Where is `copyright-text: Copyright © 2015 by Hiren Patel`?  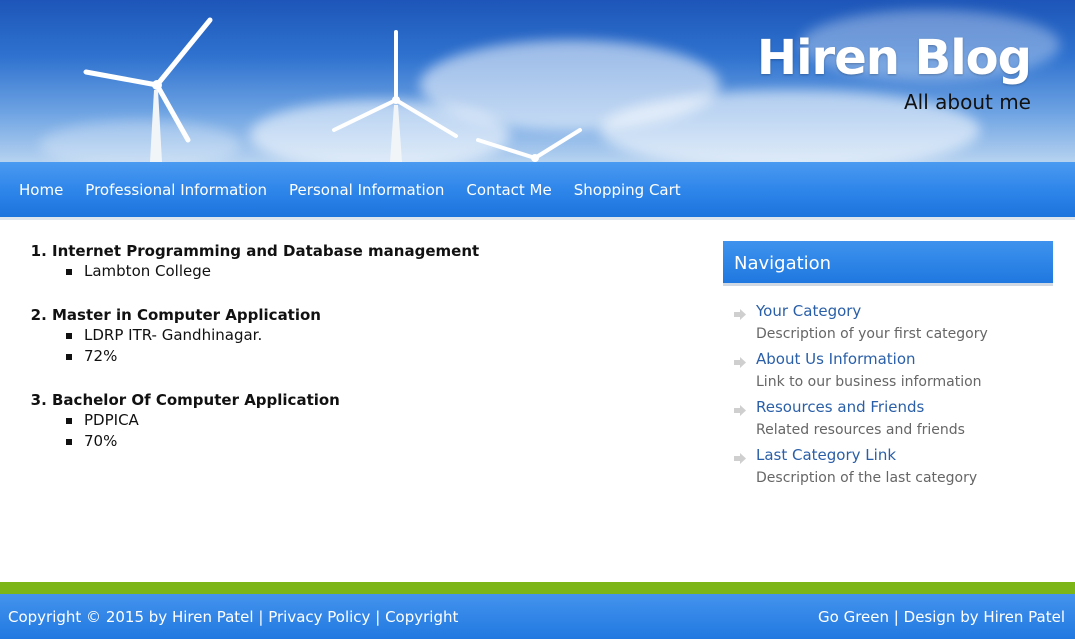
copyright-text: Copyright © 2015 by Hiren Patel is located at coordinates (131, 616).